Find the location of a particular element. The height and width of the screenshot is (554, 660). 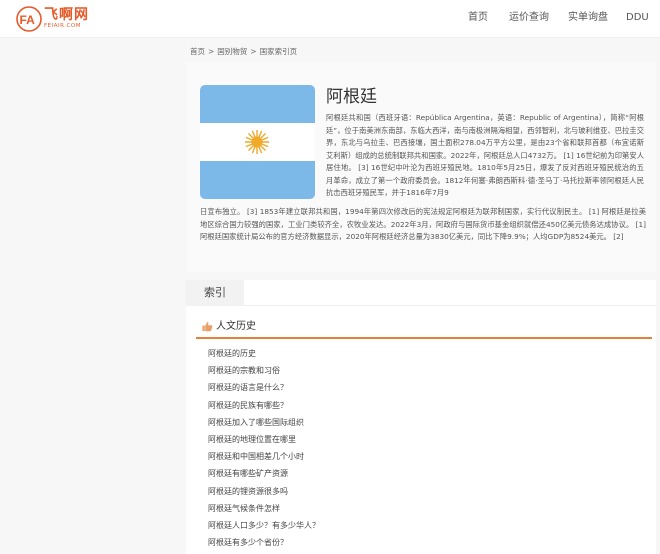

site-header: FA 飞啊网 FEIAIR.COM 首页 运价查询 实单询盘 DDU is located at coordinates (330, 19).